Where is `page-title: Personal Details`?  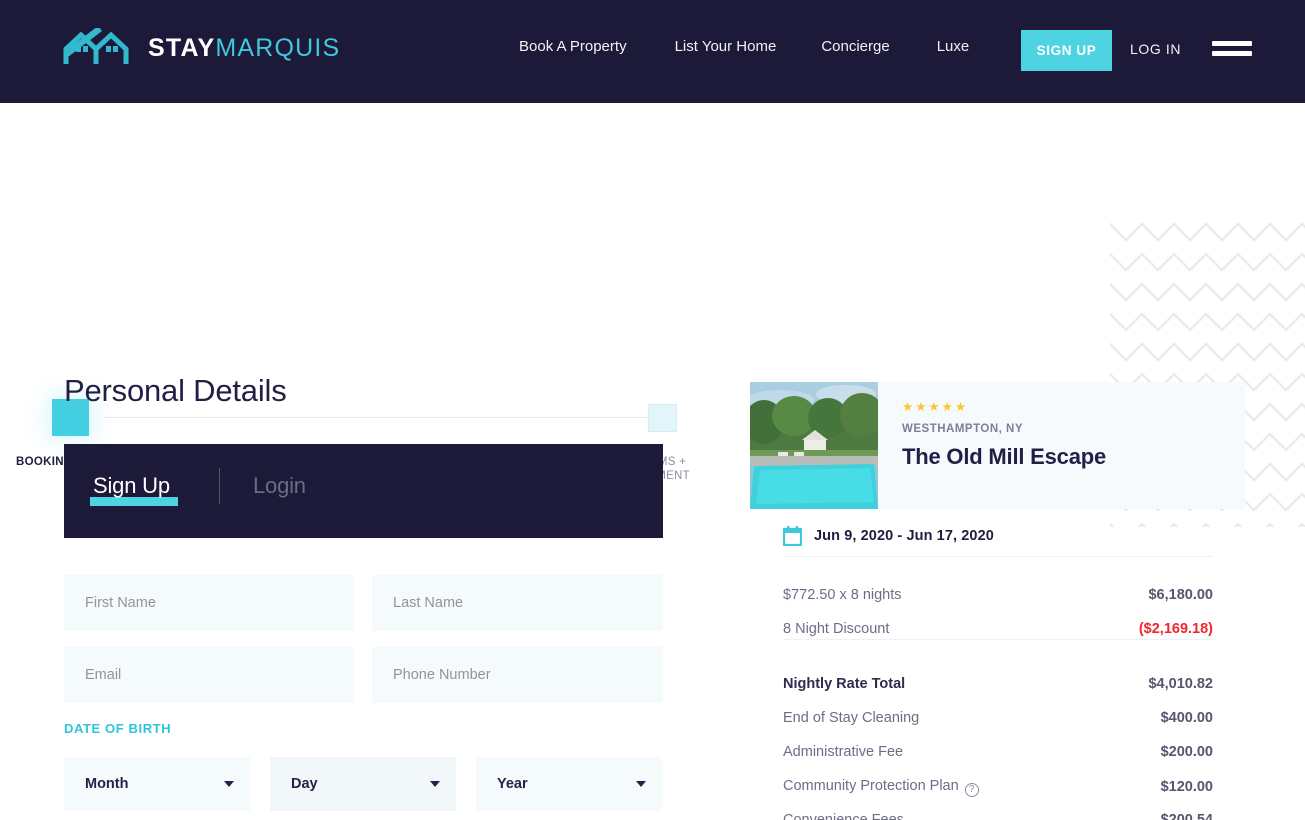
page-title: Personal Details is located at coordinates (175, 390).